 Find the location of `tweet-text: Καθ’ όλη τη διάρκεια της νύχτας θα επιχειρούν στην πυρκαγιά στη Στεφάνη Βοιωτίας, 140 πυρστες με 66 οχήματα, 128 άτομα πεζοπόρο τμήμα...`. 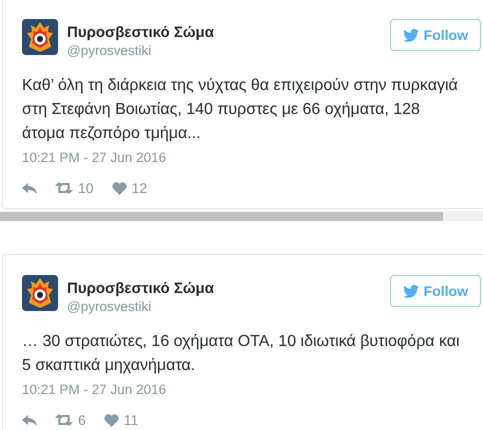

tweet-text: Καθ’ όλη τη διάρκεια της νύχτας θα επιχειρούν στην πυρκαγιά στη Στεφάνη Βοιωτίας, 140 πυρστες με 66 οχήματα, 128 άτομα πεζοπόρο τμήμα... is located at coordinates (240, 110).